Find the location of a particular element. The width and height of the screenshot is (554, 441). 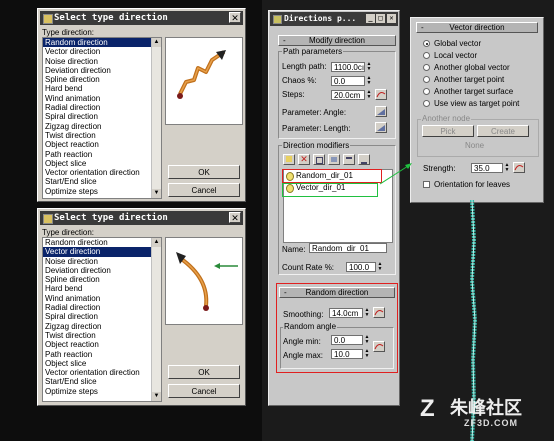

copy-modifier-button is located at coordinates (319, 159).